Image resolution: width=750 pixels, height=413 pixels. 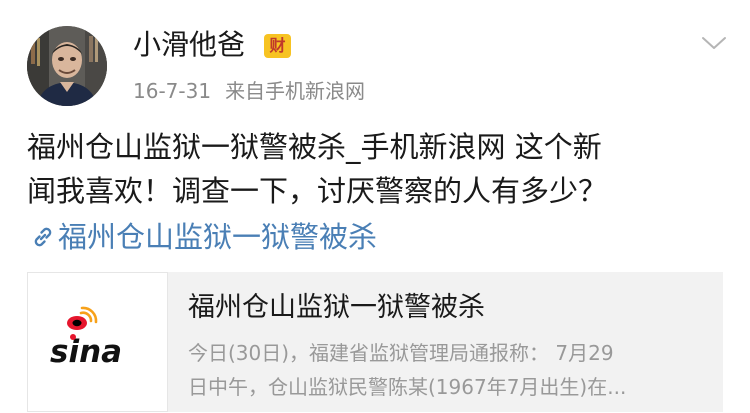 I want to click on link-icon, so click(x=43, y=237).